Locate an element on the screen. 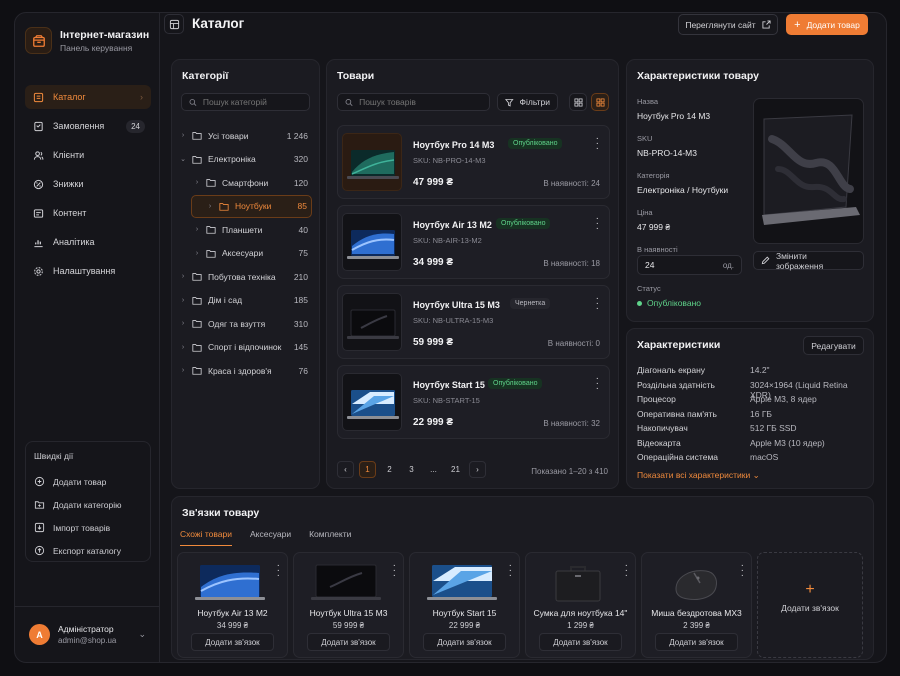 The width and height of the screenshot is (900, 676). store-icon is located at coordinates (38, 40).